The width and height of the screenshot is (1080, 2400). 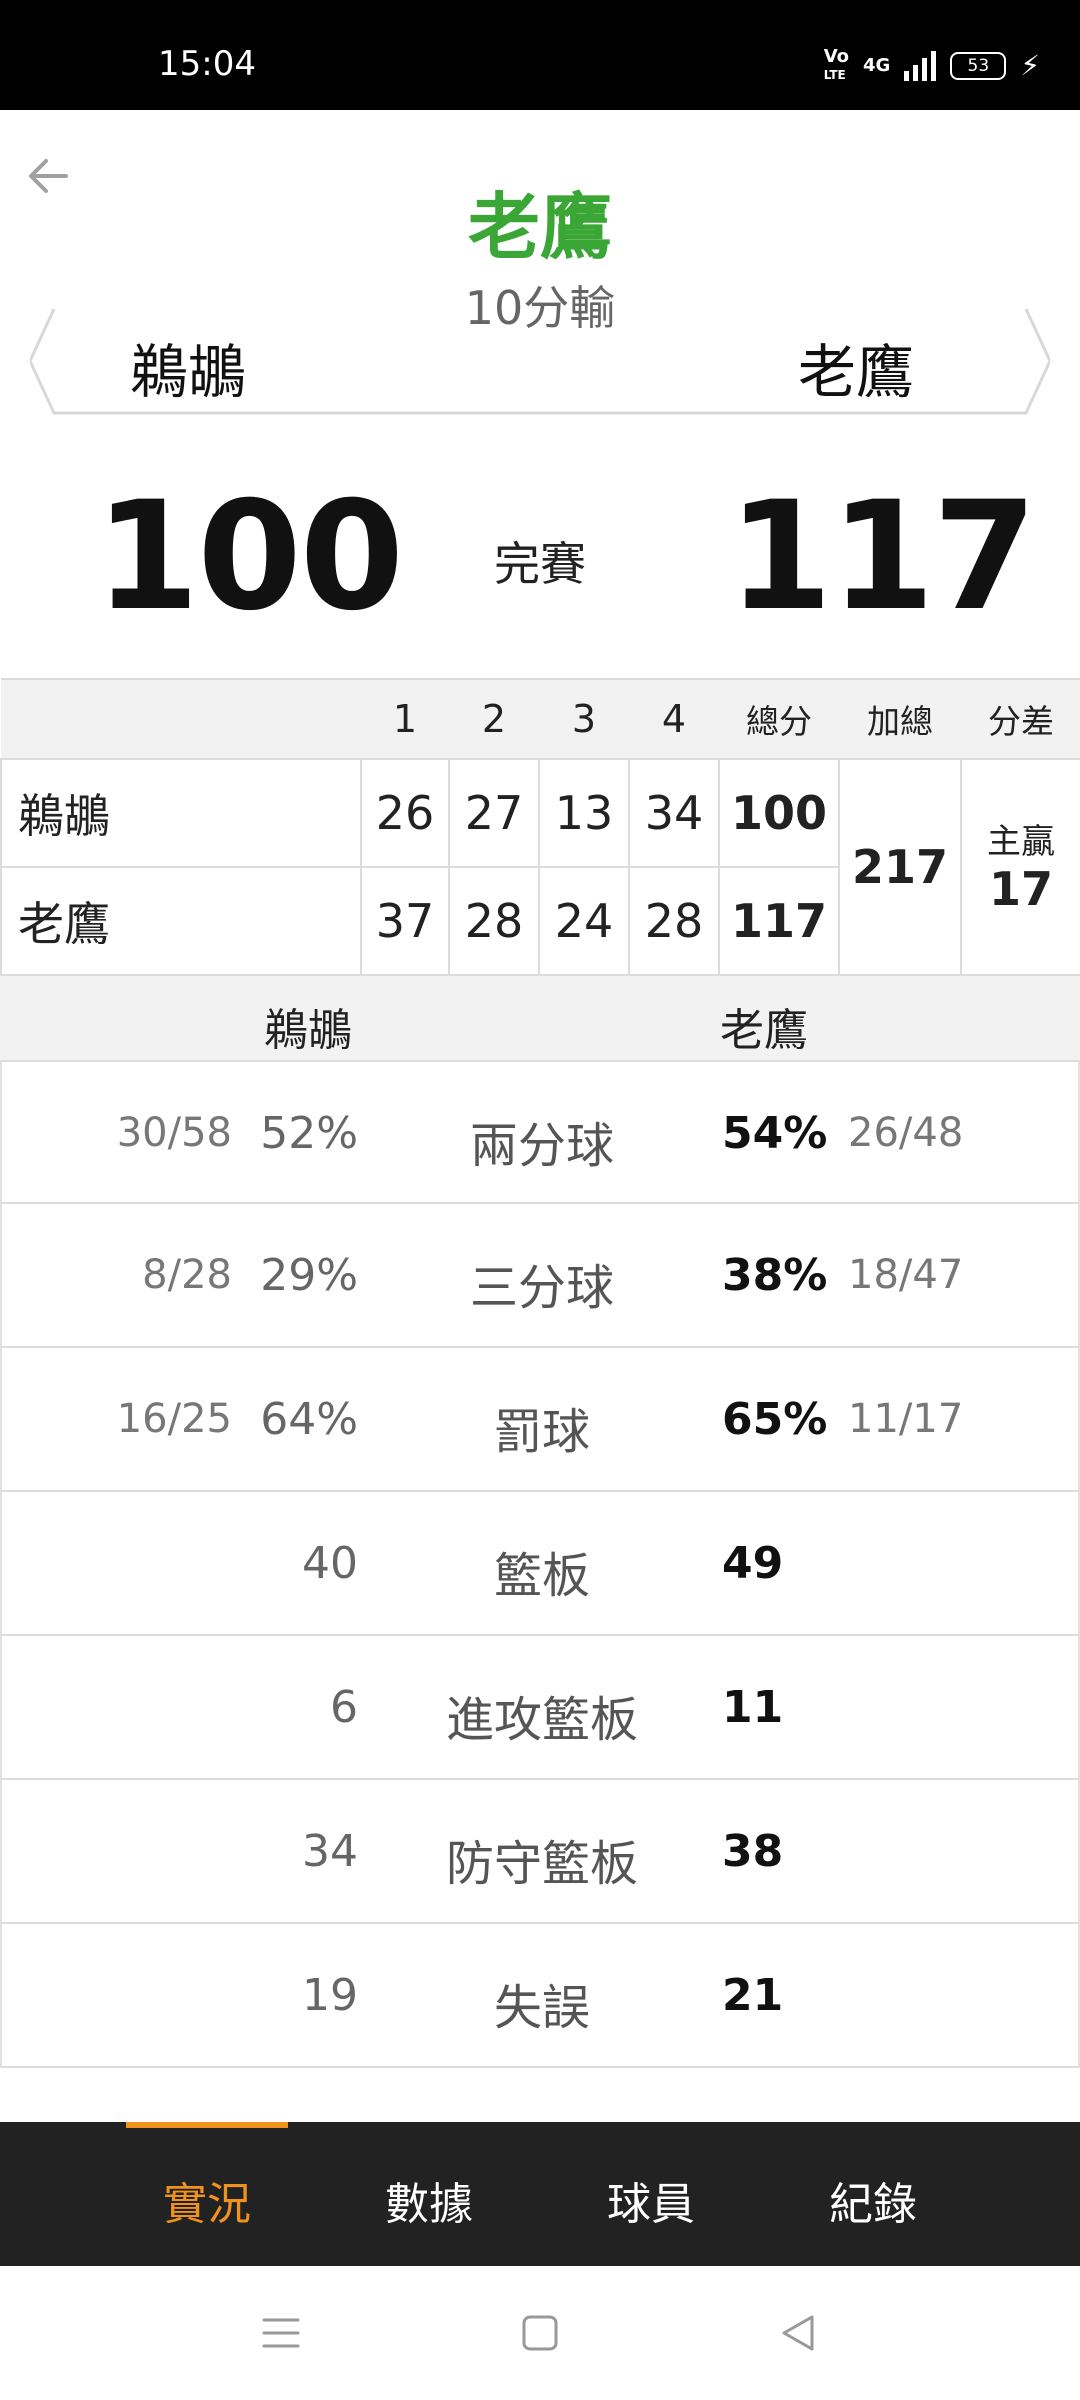 What do you see at coordinates (779, 718) in the screenshot?
I see `header-total: 總分` at bounding box center [779, 718].